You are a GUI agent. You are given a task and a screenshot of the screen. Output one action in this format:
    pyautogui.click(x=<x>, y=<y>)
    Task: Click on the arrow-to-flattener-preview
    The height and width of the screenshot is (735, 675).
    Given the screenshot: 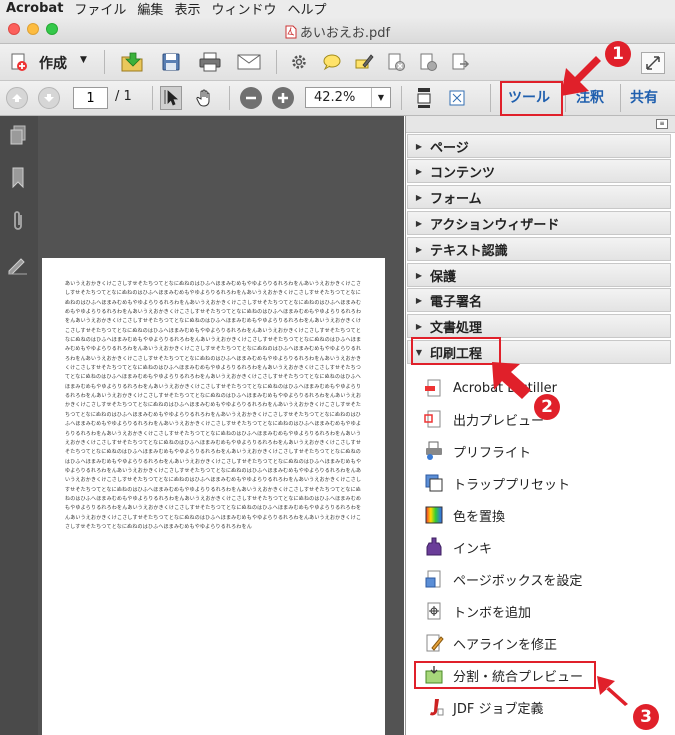 What is the action you would take?
    pyautogui.click(x=612, y=691)
    